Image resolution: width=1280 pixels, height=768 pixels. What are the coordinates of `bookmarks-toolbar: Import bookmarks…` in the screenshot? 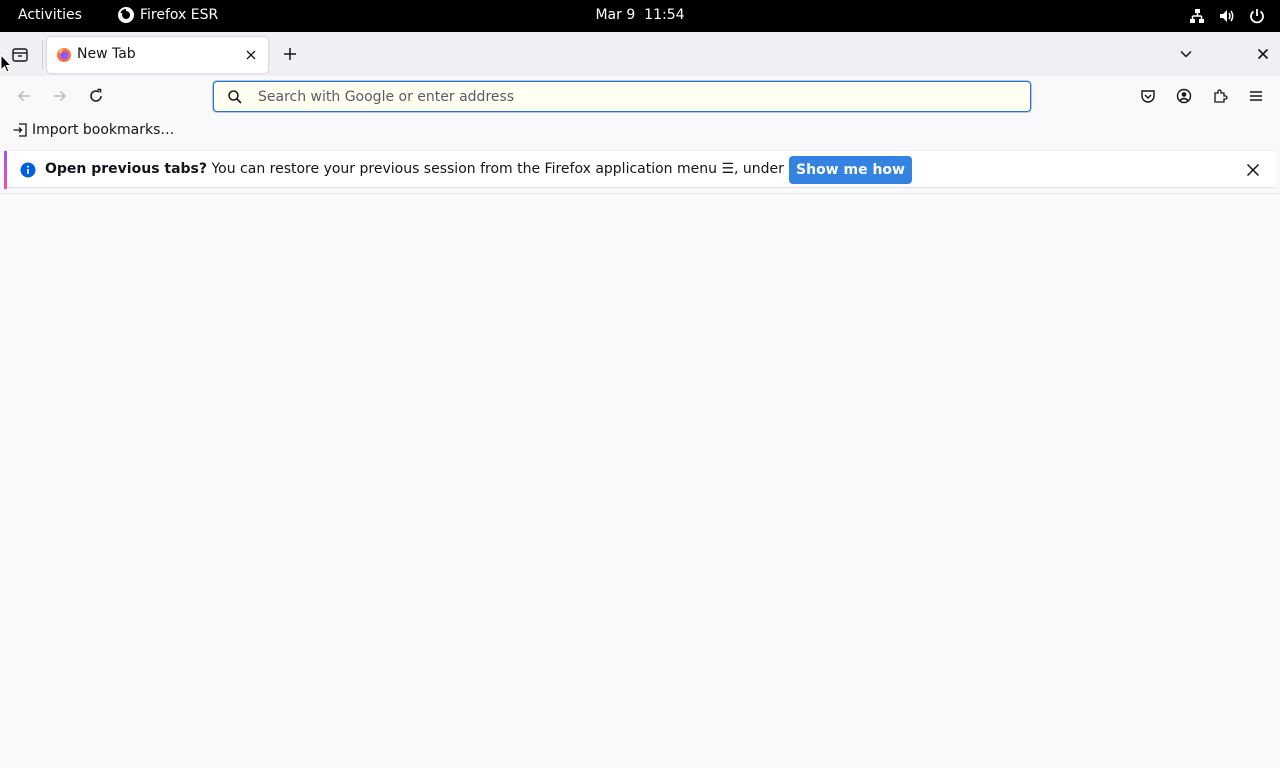 It's located at (640, 131).